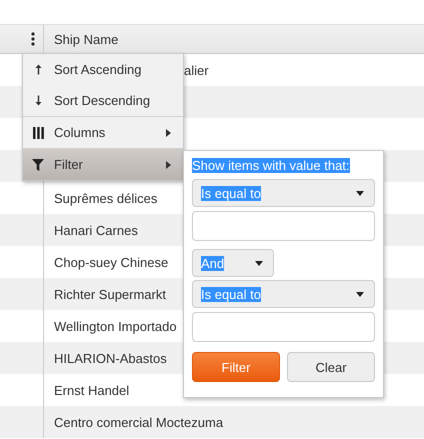 This screenshot has height=439, width=424. What do you see at coordinates (106, 198) in the screenshot?
I see `table-cell: Suprêmes délices` at bounding box center [106, 198].